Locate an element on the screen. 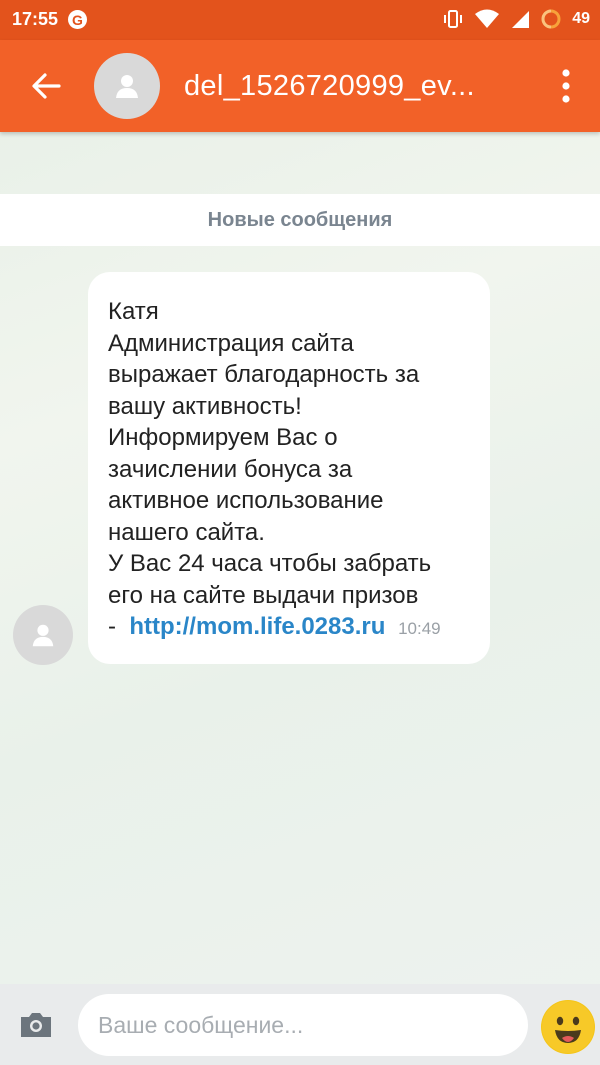 Image resolution: width=600 pixels, height=1065 pixels. message-line: Катя is located at coordinates (133, 311).